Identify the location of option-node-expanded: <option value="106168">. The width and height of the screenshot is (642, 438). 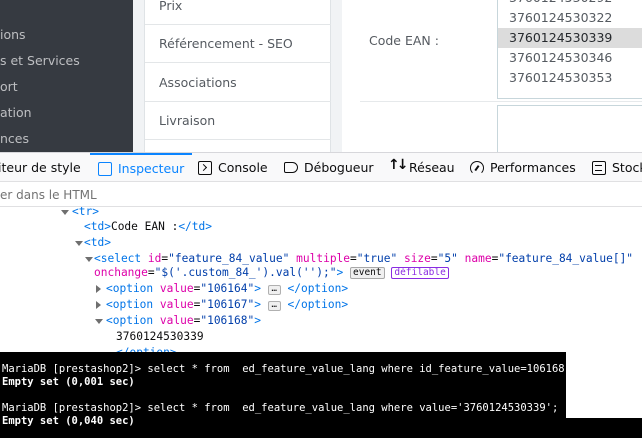
(177, 321).